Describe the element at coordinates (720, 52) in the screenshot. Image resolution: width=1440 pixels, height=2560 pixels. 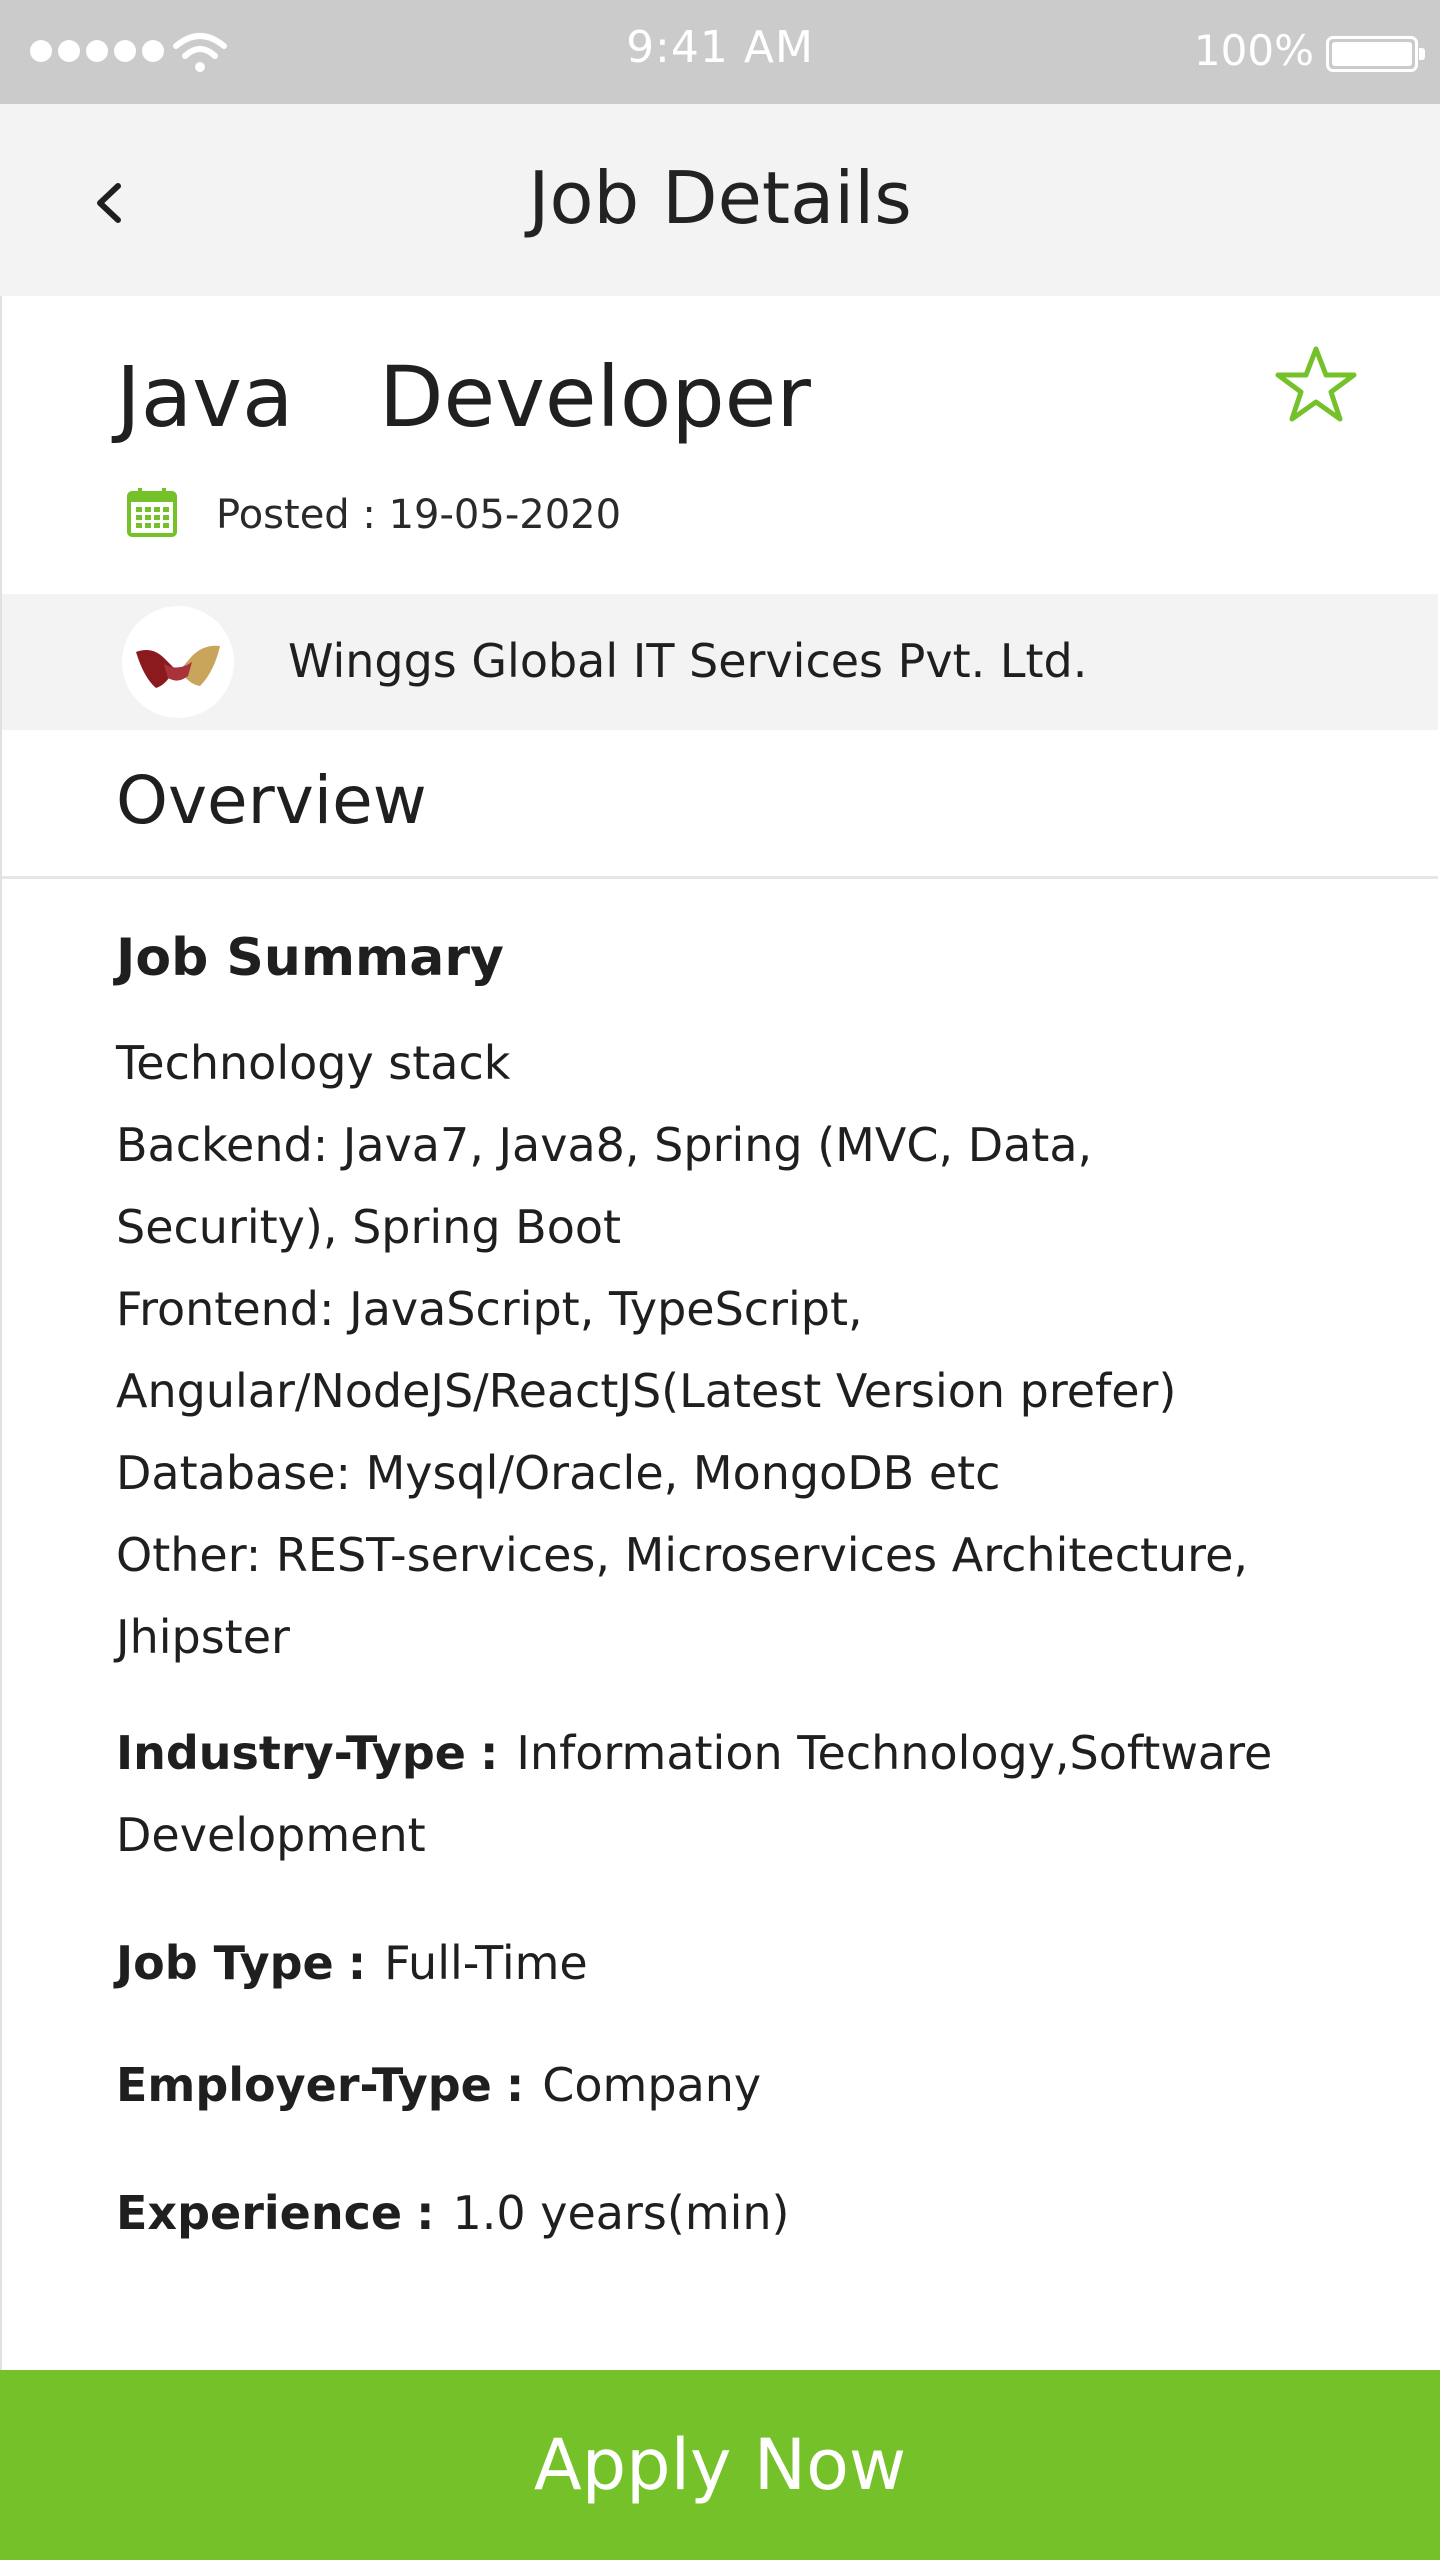
I see `status-bar: 9:41 AM 100%` at that location.